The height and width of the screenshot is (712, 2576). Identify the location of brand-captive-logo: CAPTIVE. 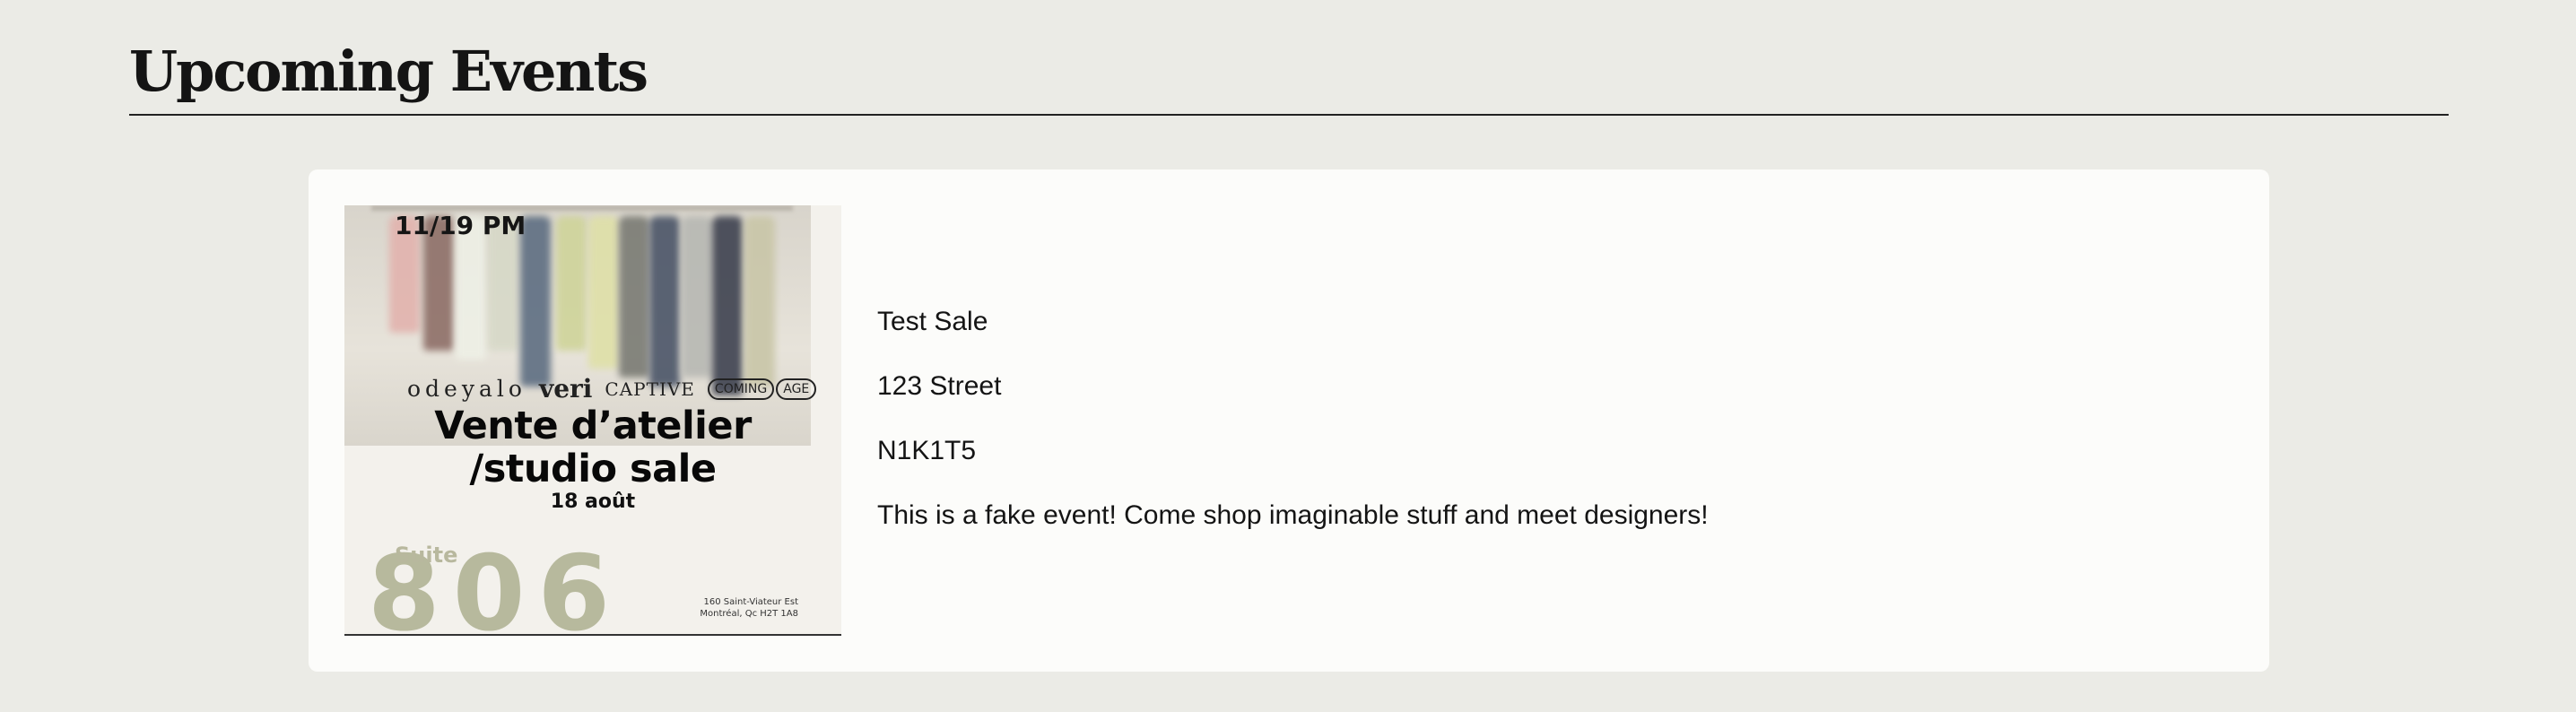
(650, 389).